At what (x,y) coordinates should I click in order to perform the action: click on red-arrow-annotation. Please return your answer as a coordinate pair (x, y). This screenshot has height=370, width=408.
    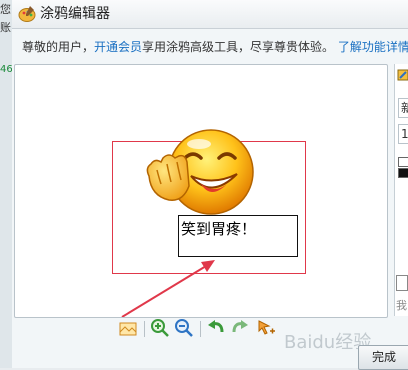
    Looking at the image, I should click on (168, 288).